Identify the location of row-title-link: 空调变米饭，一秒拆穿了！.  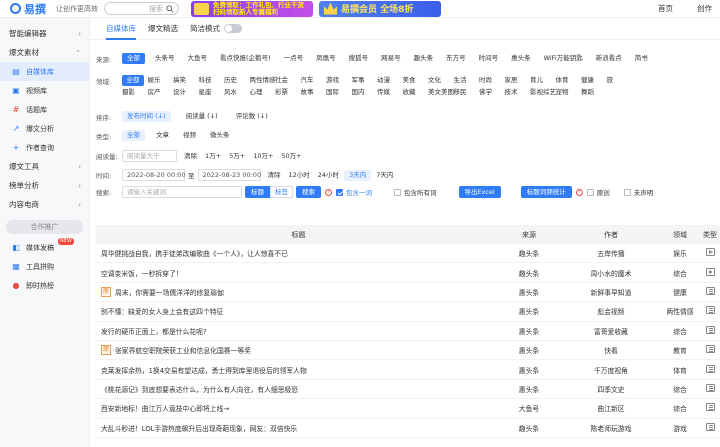
(142, 273).